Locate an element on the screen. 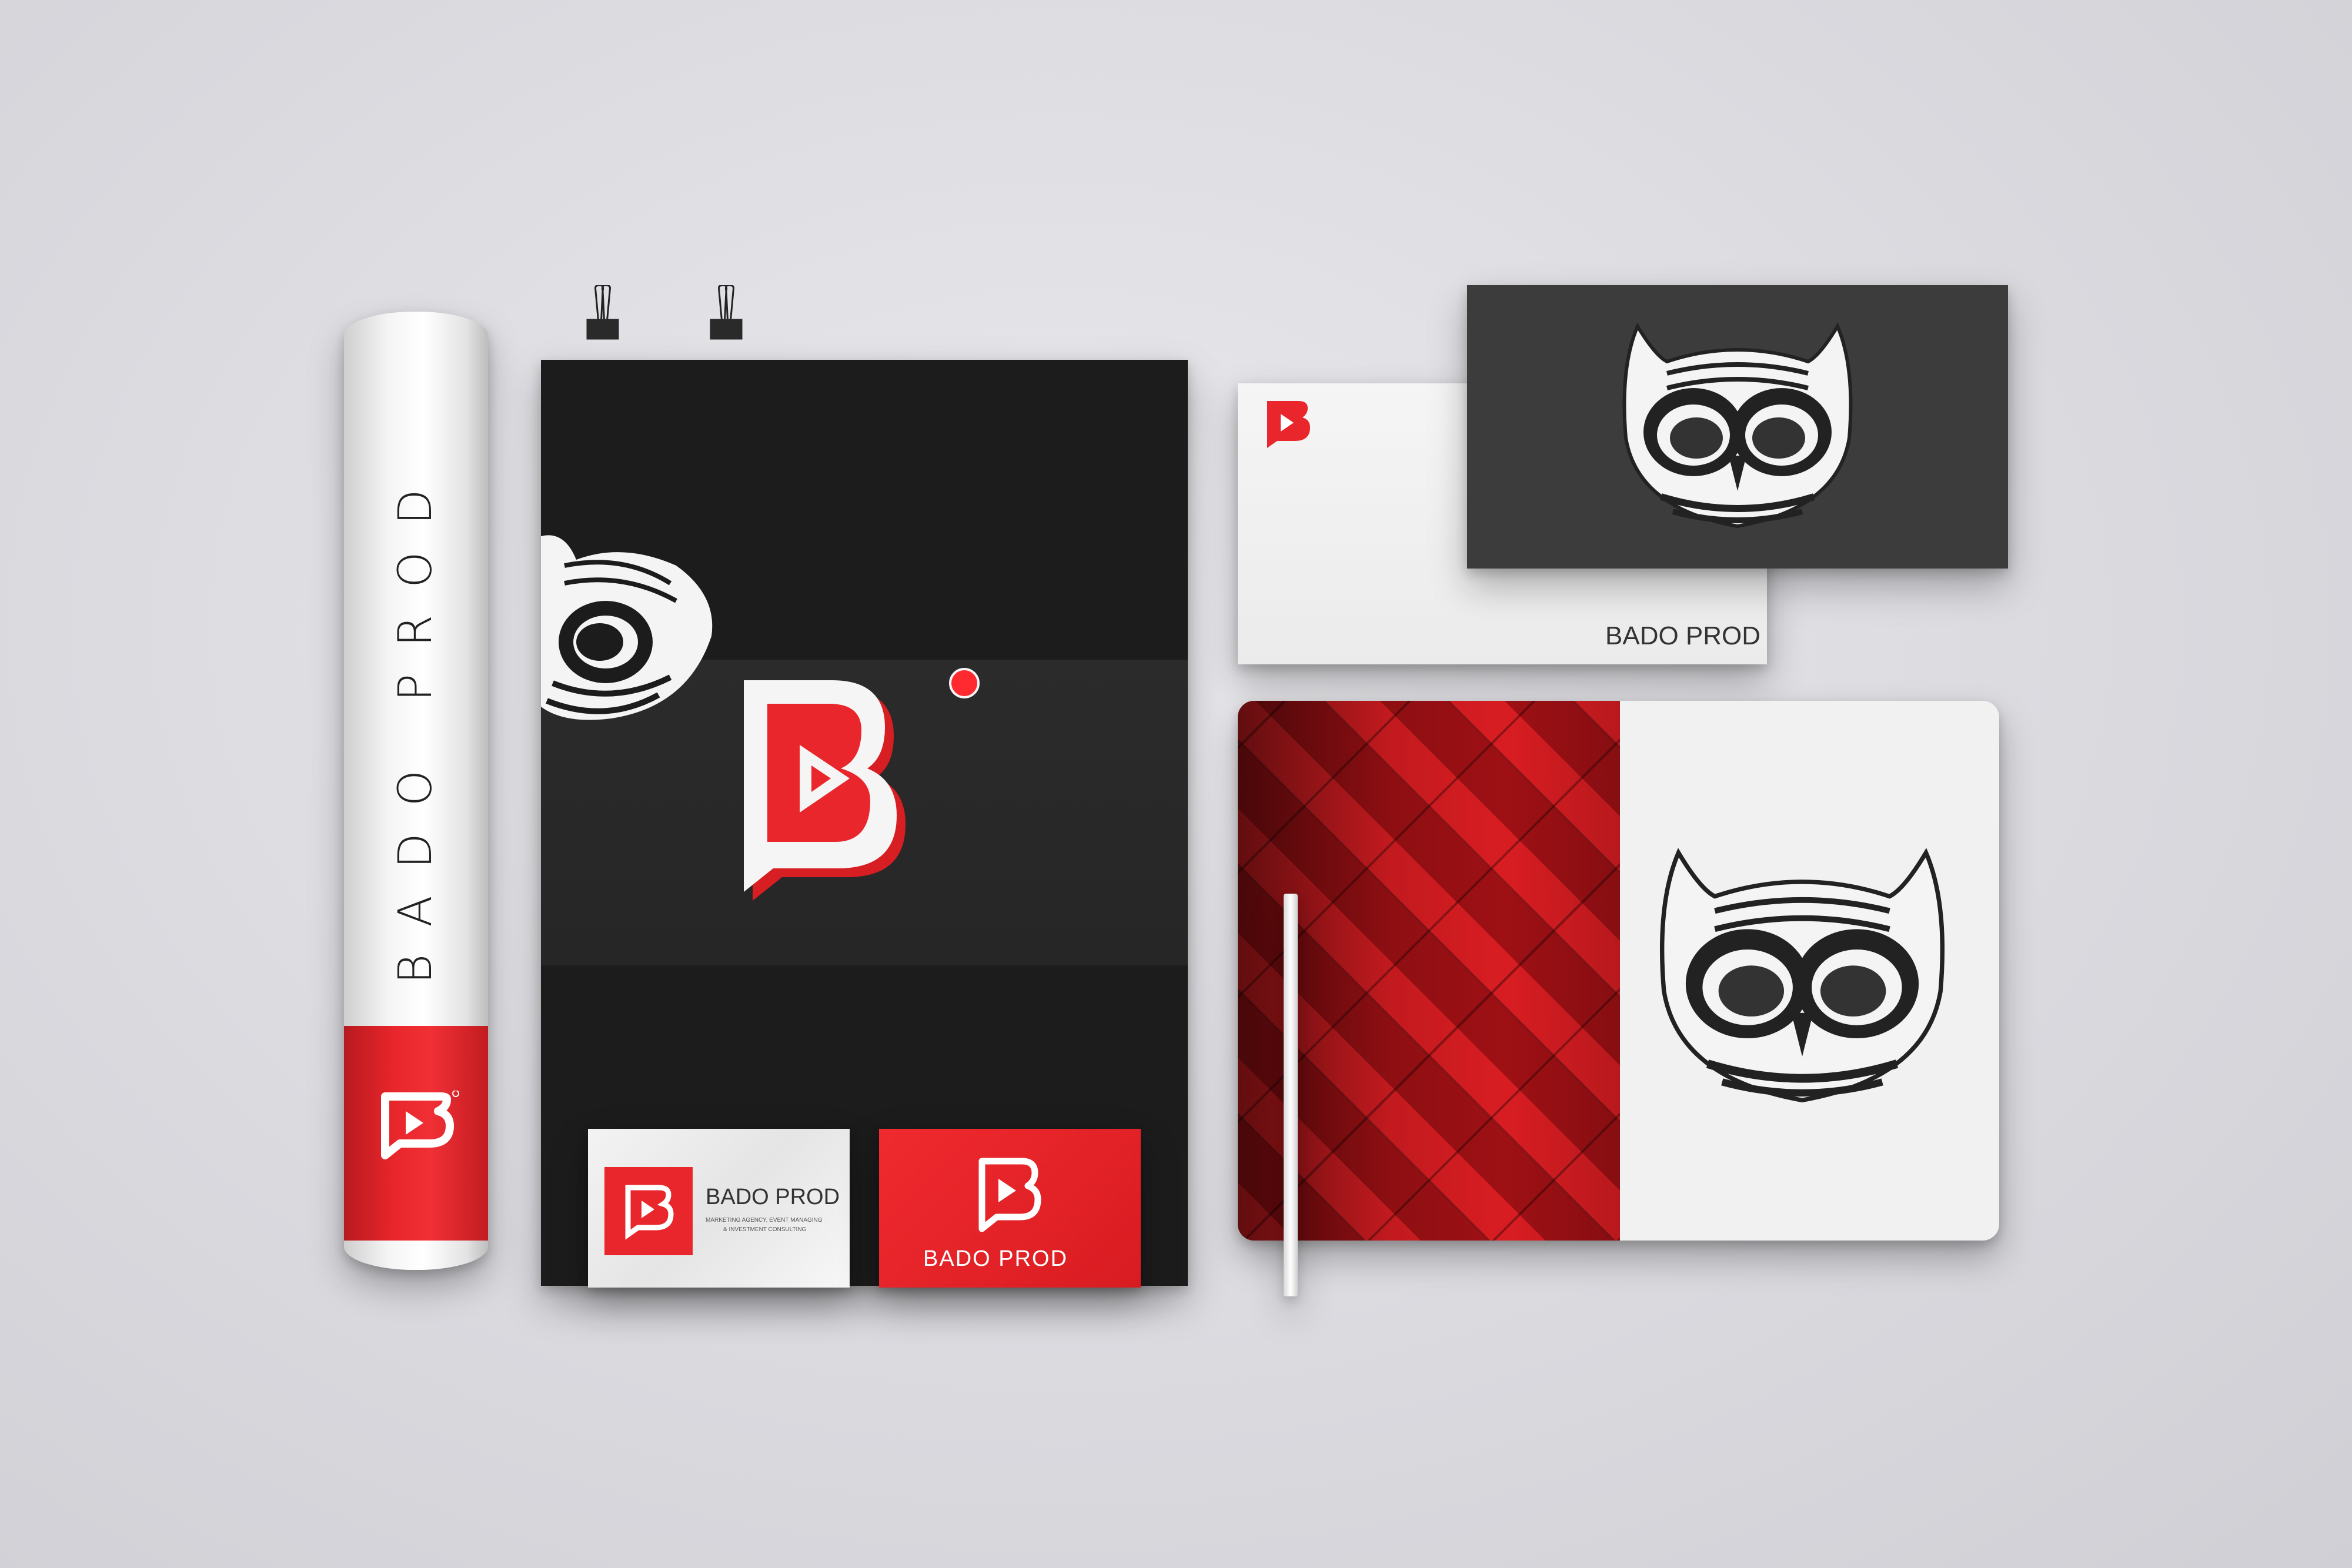  poster-tube: BADO PROD is located at coordinates (416, 791).